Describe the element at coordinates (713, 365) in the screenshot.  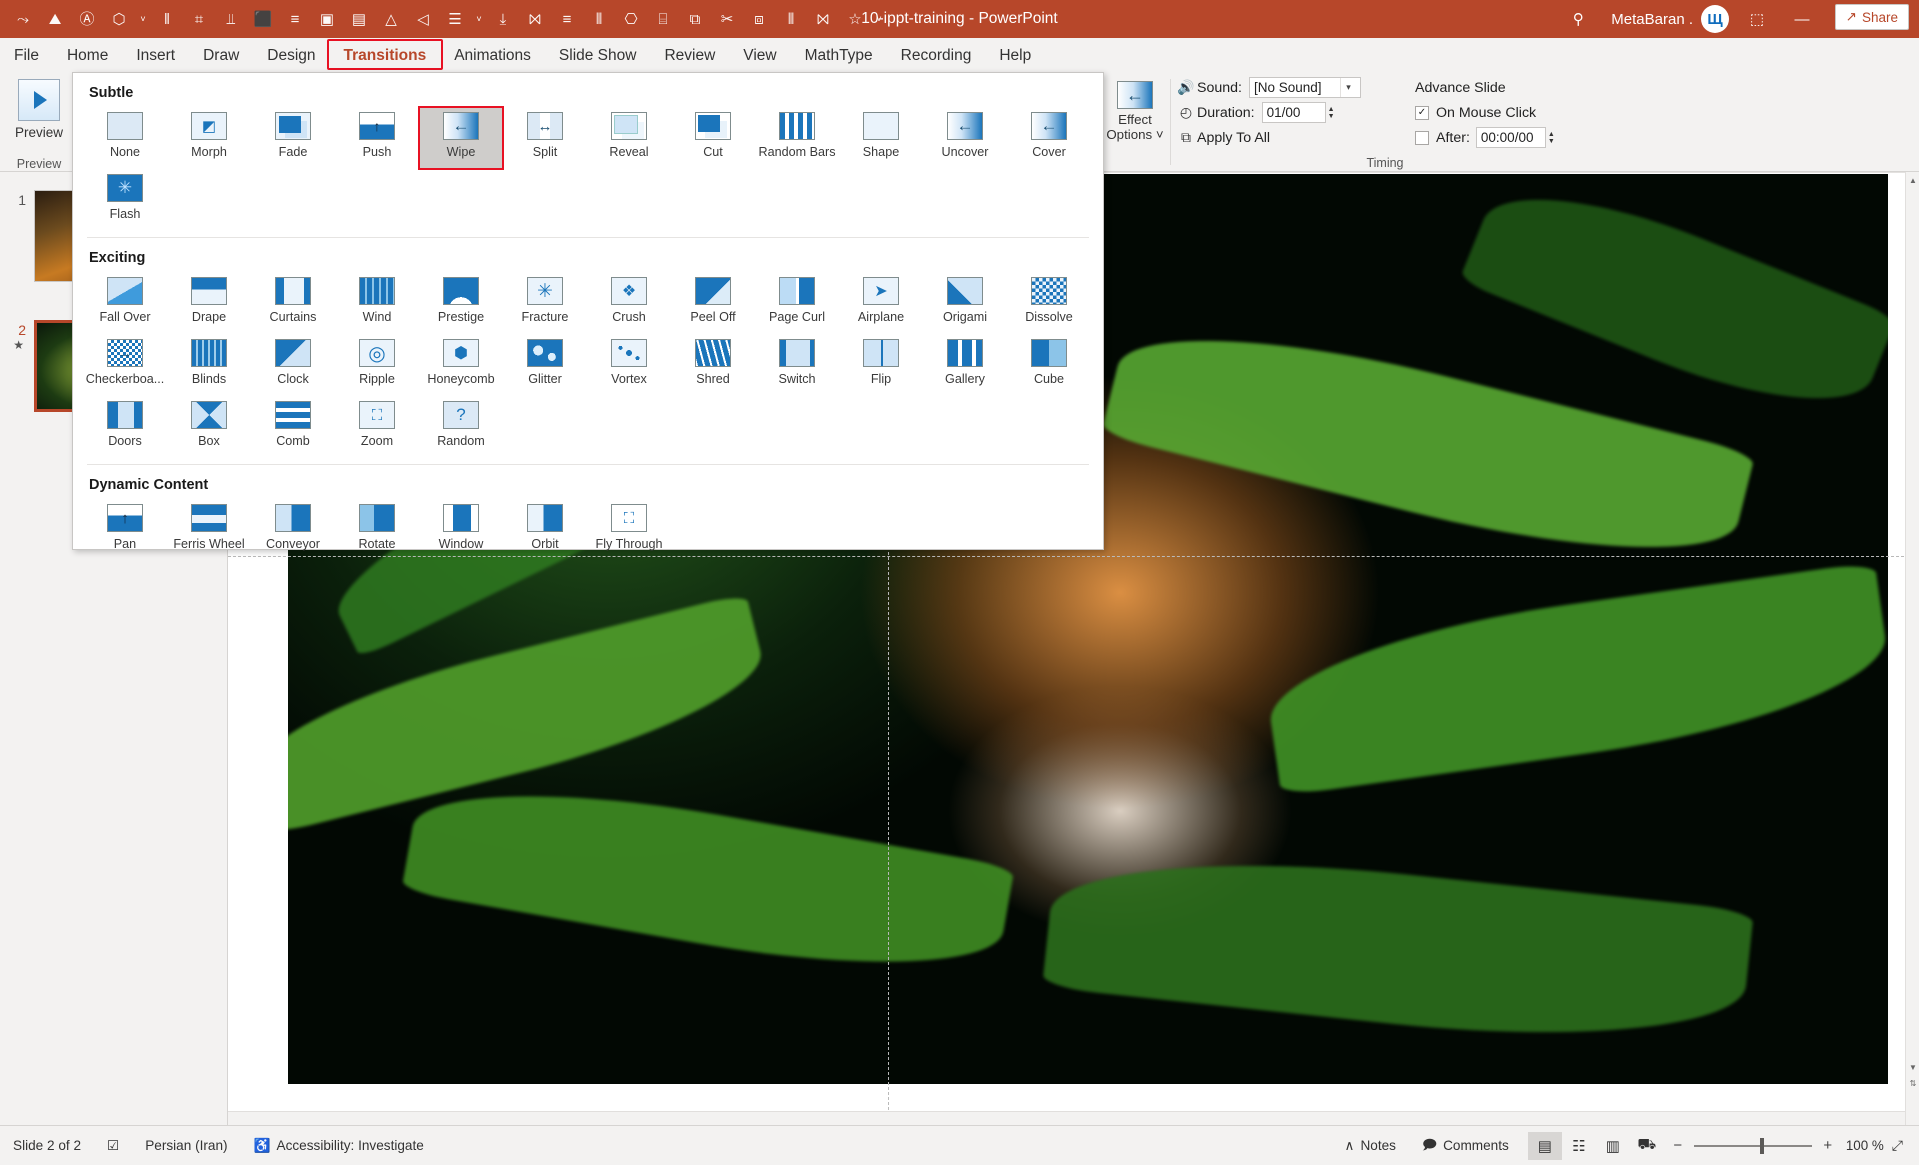
I see `transition-shred: Shred` at that location.